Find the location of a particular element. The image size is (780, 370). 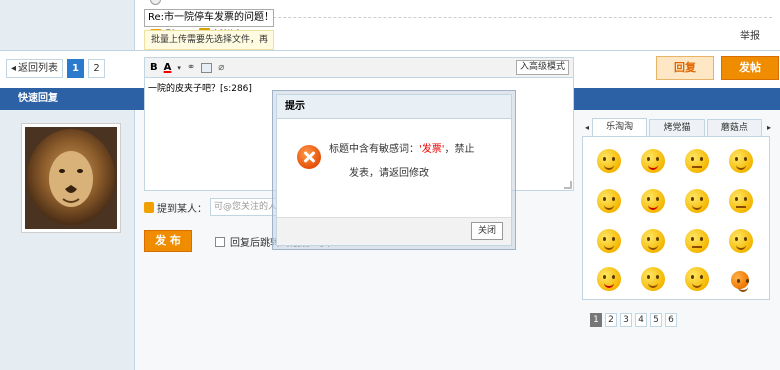

bold-button: B is located at coordinates (154, 67).